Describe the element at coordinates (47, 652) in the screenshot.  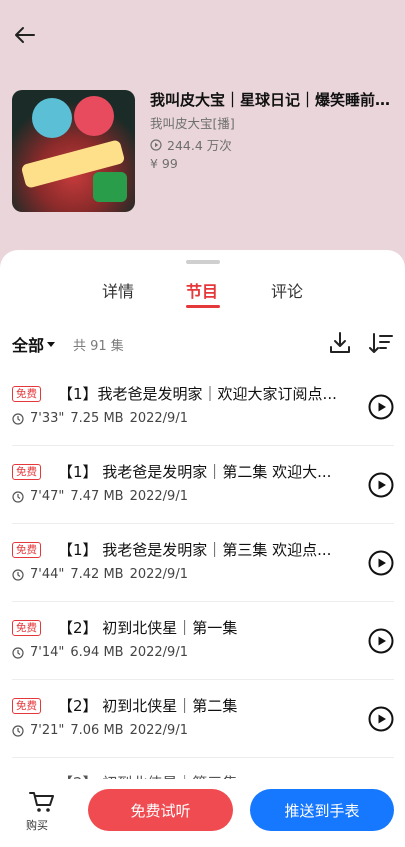
I see `episode-duration: 7'14"` at that location.